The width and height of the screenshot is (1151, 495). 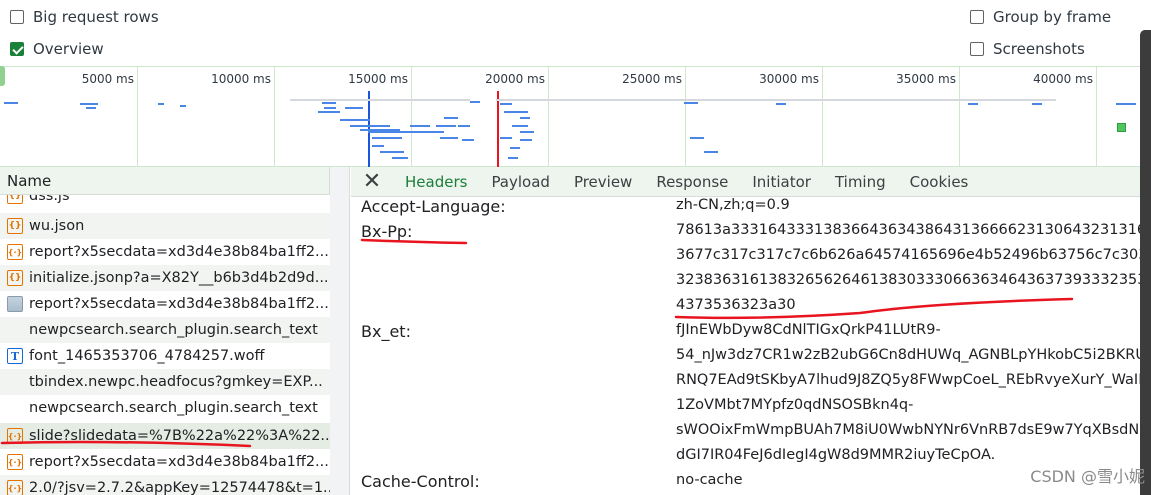 What do you see at coordinates (165, 226) in the screenshot?
I see `request-row: {} wu.json` at bounding box center [165, 226].